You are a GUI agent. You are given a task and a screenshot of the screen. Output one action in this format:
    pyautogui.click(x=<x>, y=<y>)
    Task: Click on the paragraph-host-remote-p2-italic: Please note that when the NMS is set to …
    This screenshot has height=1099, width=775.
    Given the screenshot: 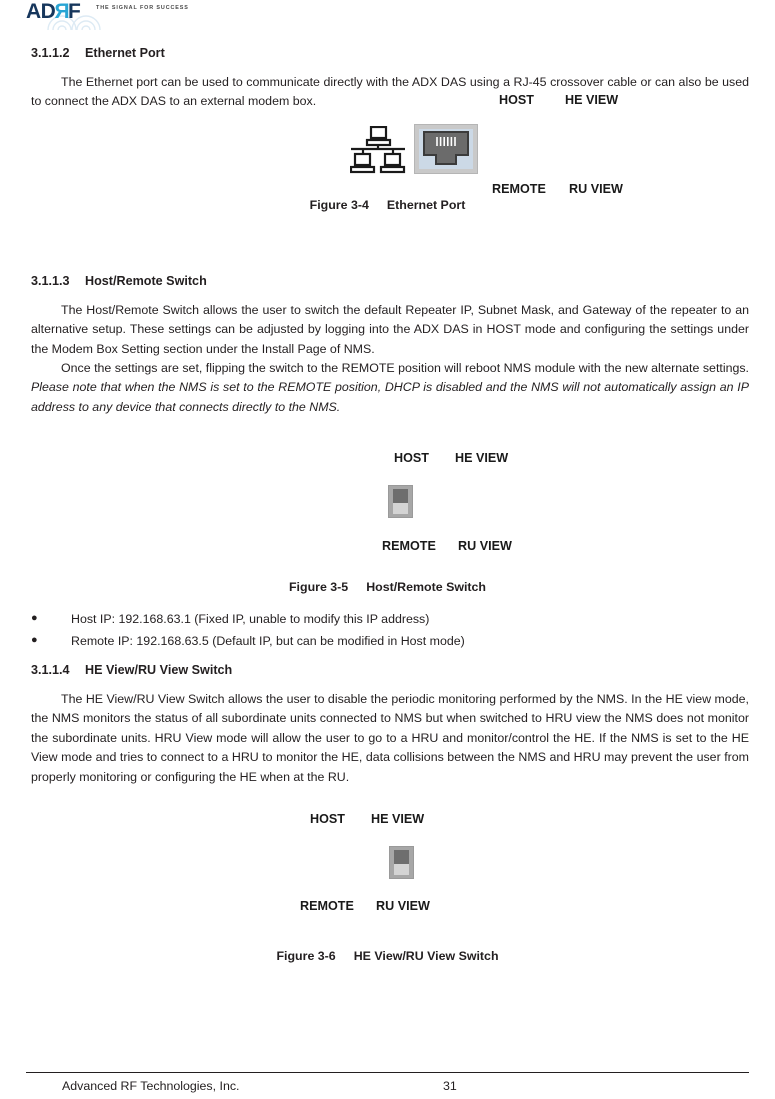 What is the action you would take?
    pyautogui.click(x=390, y=397)
    